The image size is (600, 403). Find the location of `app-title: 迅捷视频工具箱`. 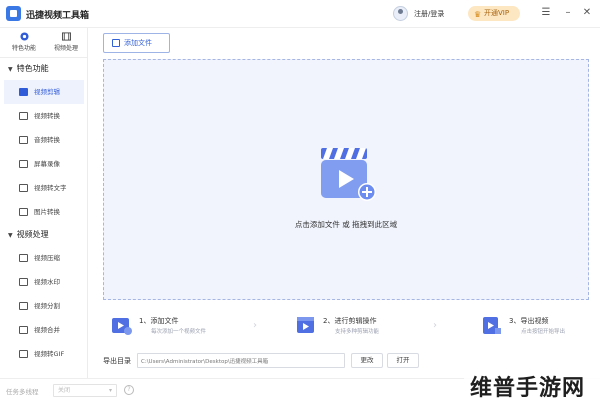

app-title: 迅捷视频工具箱 is located at coordinates (58, 16).